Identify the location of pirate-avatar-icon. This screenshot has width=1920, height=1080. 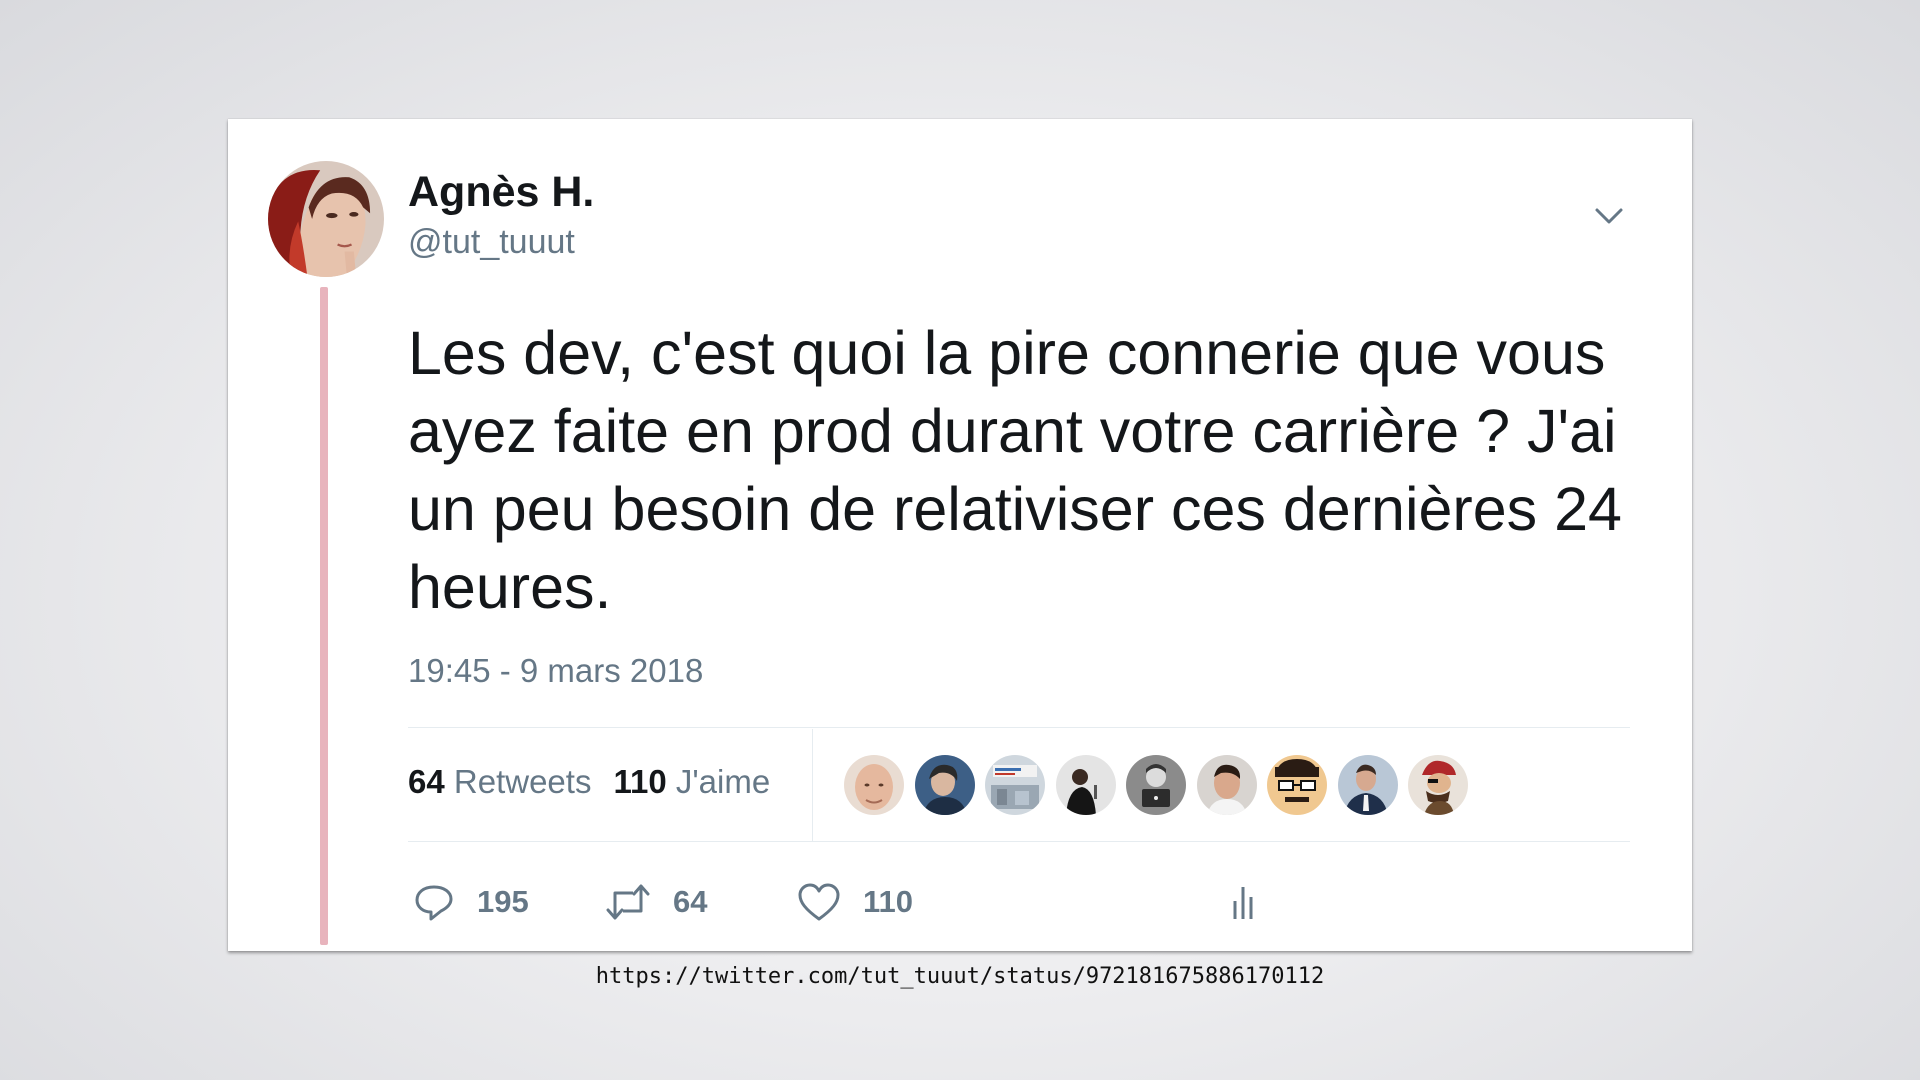
(1438, 785).